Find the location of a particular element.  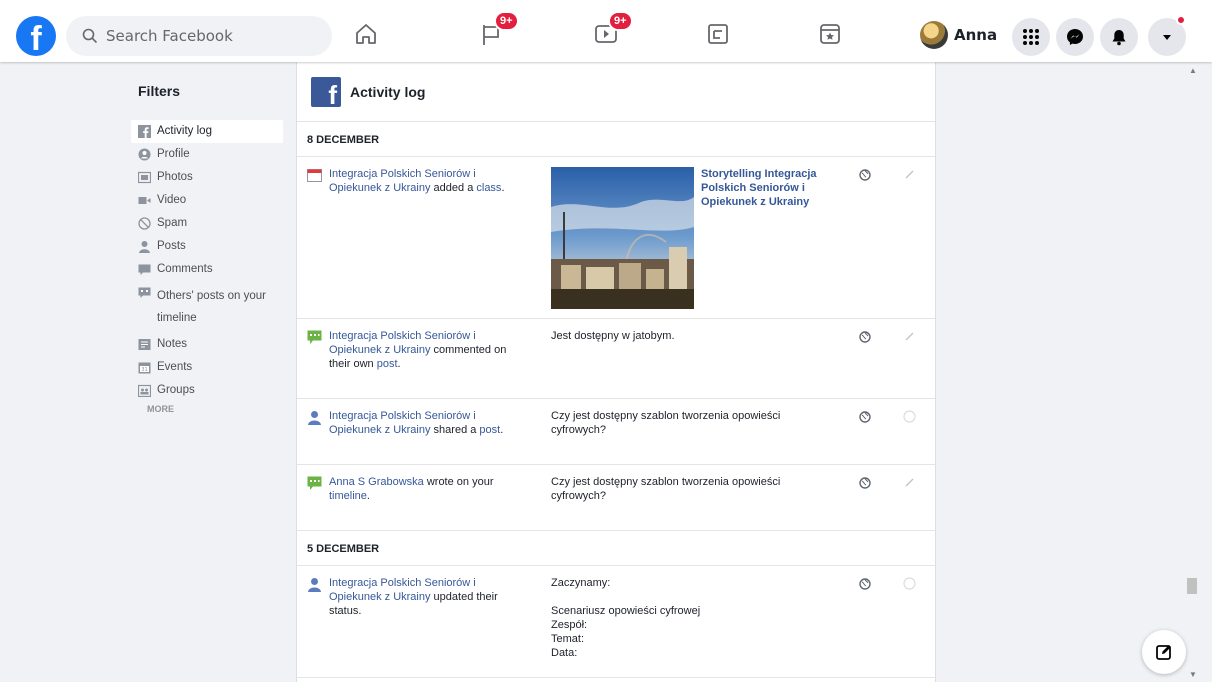

entry-verb: added a is located at coordinates (453, 188).